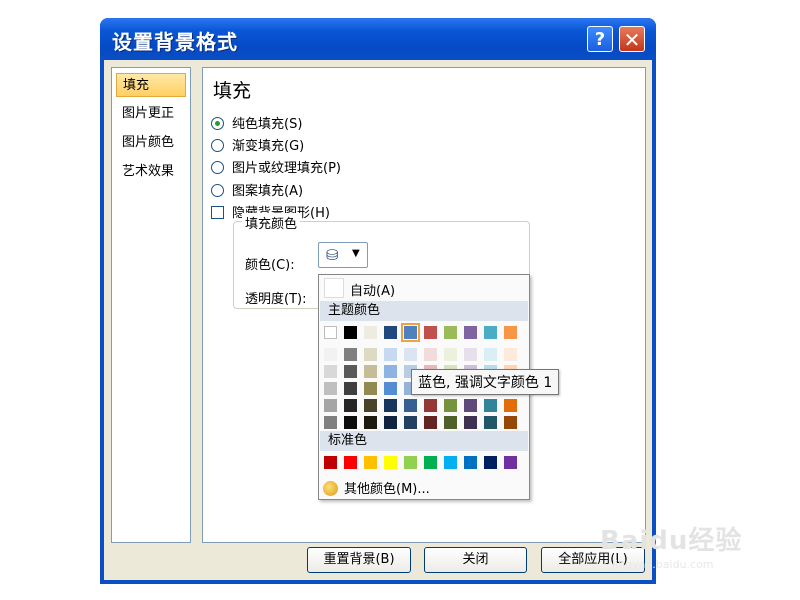  I want to click on close-window-button: ✕, so click(632, 39).